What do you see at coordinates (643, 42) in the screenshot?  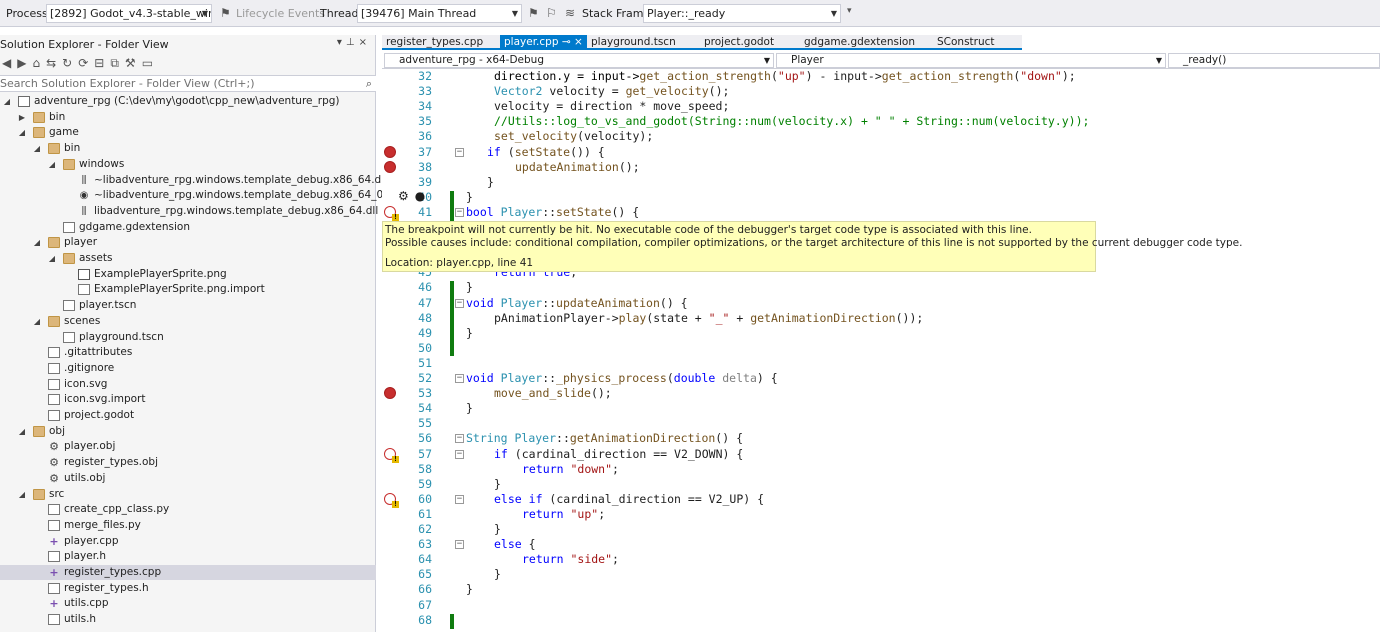 I see `tab-playground-tscn: playground.tscn` at bounding box center [643, 42].